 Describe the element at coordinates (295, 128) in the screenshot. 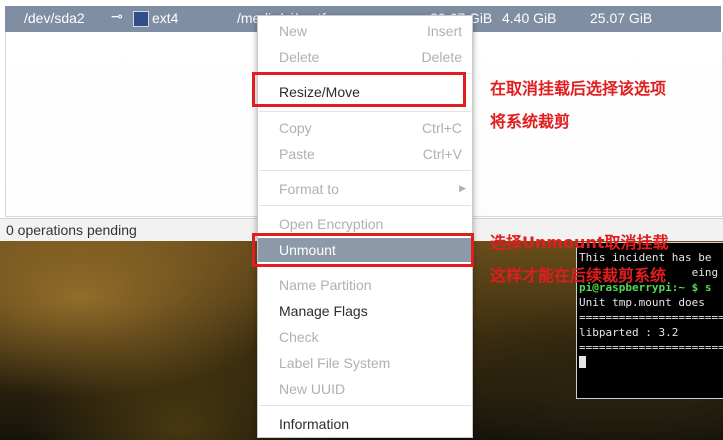

I see `menu-item-label: Copy` at that location.